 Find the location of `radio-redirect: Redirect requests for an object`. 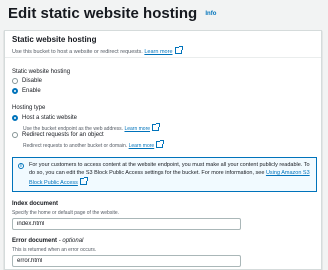

radio-redirect: Redirect requests for an object is located at coordinates (58, 135).